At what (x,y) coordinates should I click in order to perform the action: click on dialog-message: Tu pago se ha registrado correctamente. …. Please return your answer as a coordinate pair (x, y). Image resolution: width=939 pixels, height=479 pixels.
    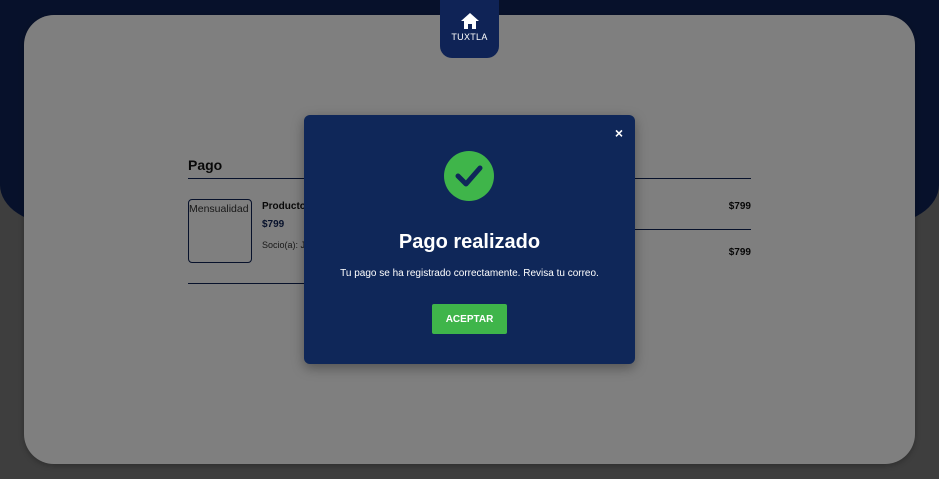
    Looking at the image, I should click on (469, 273).